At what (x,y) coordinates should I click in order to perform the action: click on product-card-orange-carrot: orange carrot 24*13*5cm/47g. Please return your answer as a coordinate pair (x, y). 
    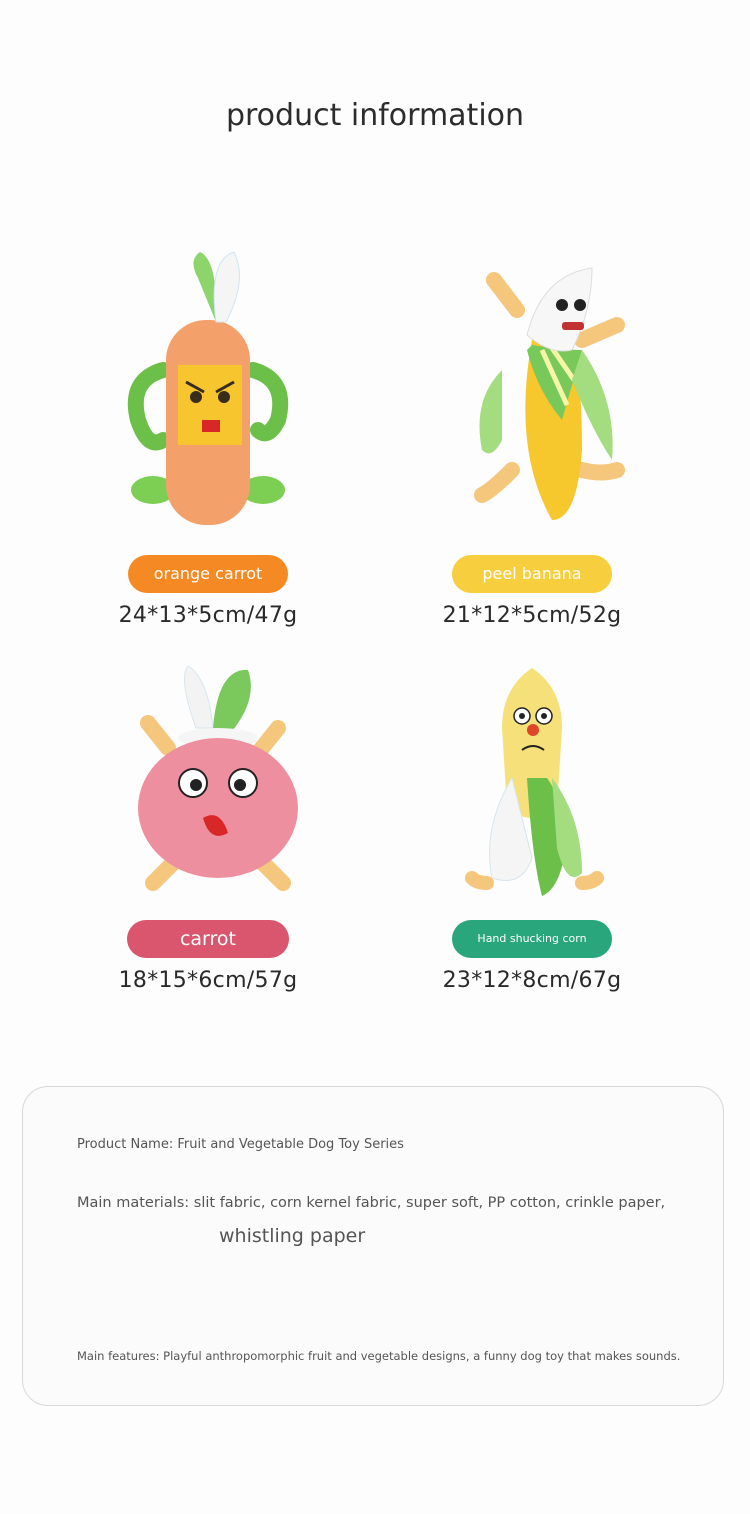
    Looking at the image, I should click on (208, 439).